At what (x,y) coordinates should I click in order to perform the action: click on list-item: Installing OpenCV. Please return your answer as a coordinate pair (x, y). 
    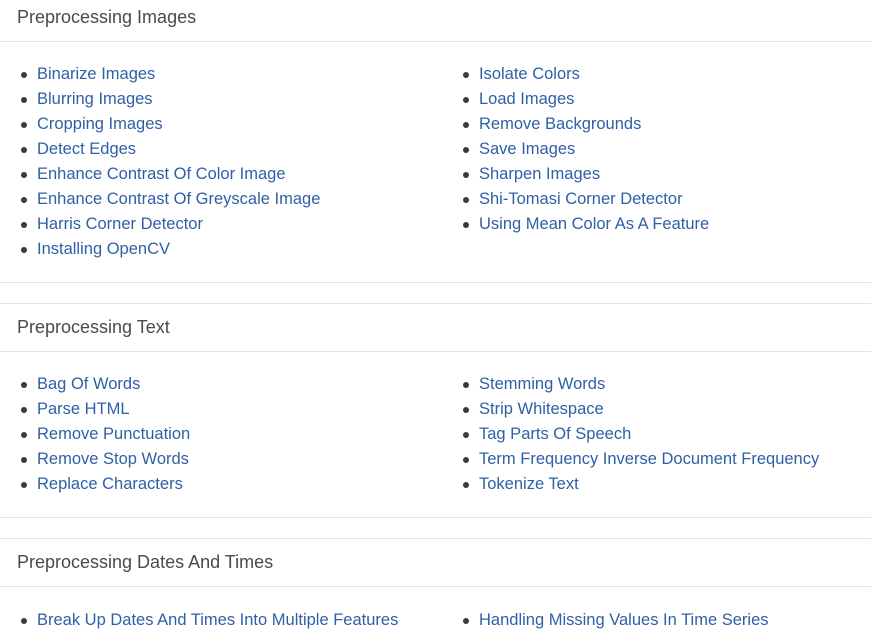
    Looking at the image, I should click on (170, 249).